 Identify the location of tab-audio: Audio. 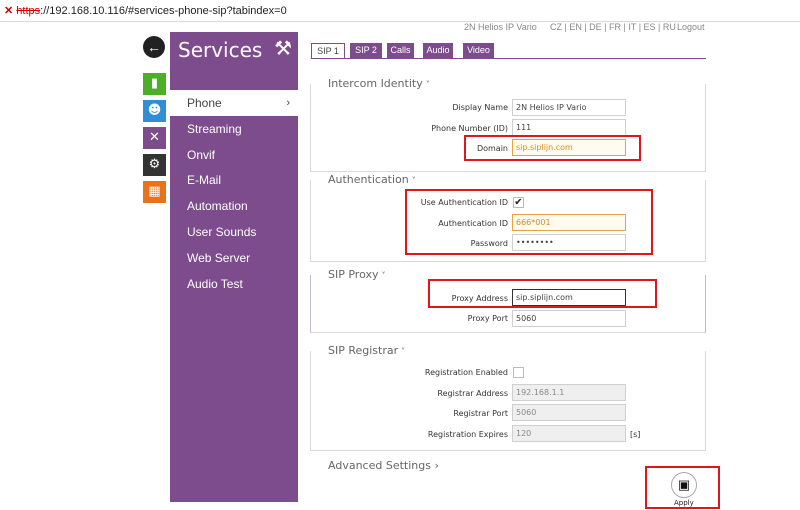
(438, 50).